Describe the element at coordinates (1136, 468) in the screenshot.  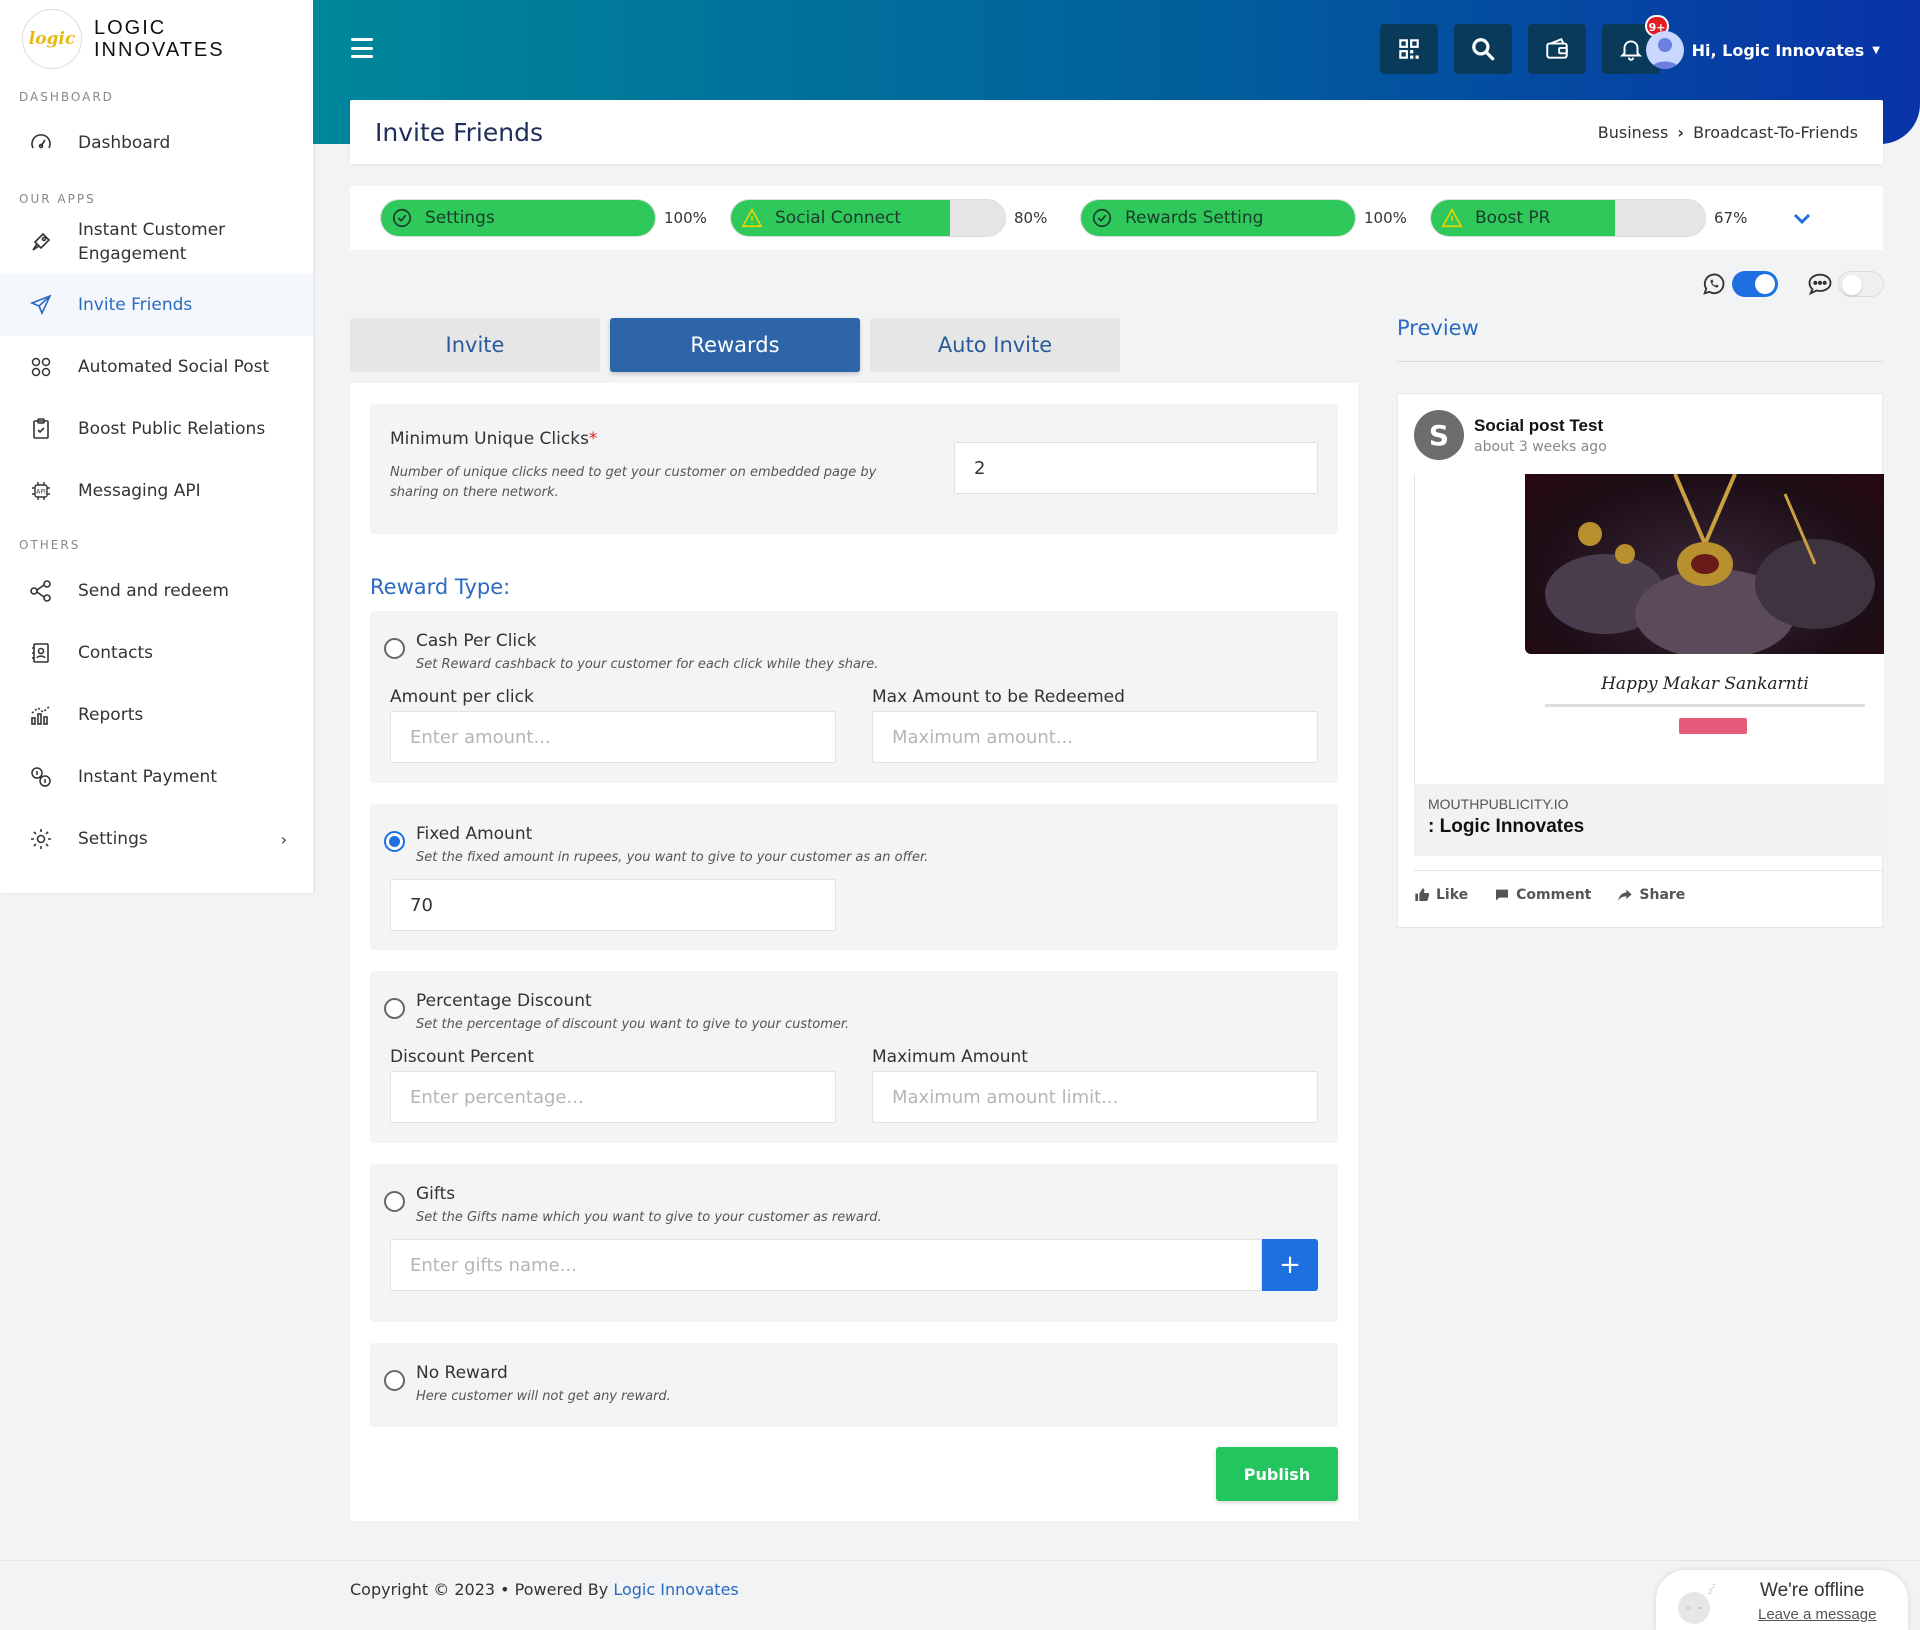
I see `min-clicks-input: 2` at that location.